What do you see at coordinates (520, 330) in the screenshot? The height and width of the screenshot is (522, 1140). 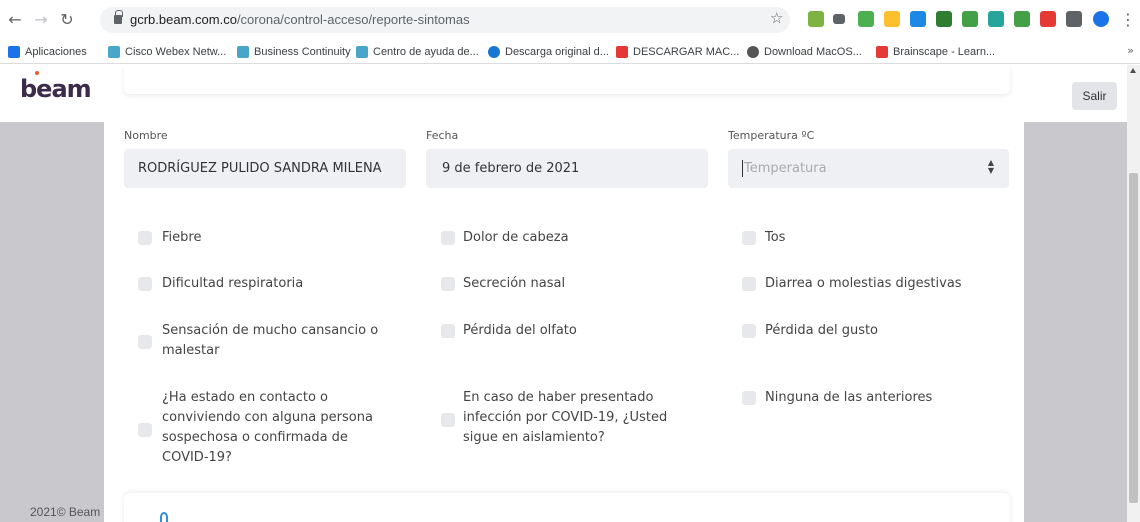 I see `symptom-label: Pérdida del olfato` at bounding box center [520, 330].